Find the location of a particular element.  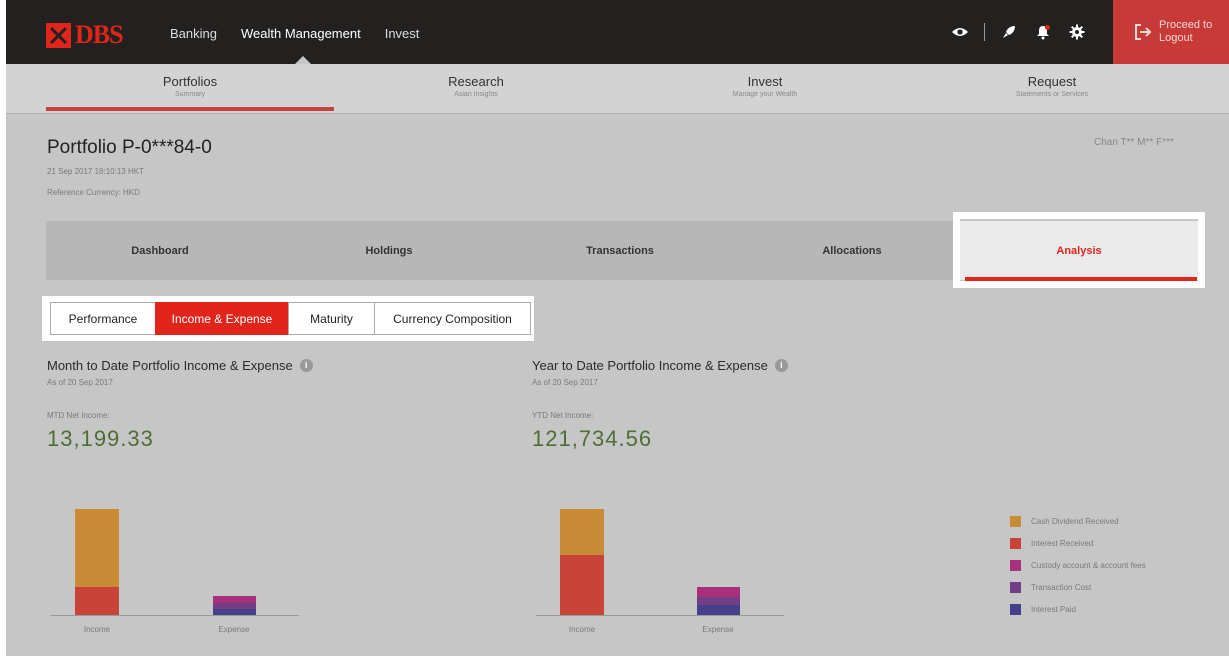

logout-icon is located at coordinates (1143, 32).